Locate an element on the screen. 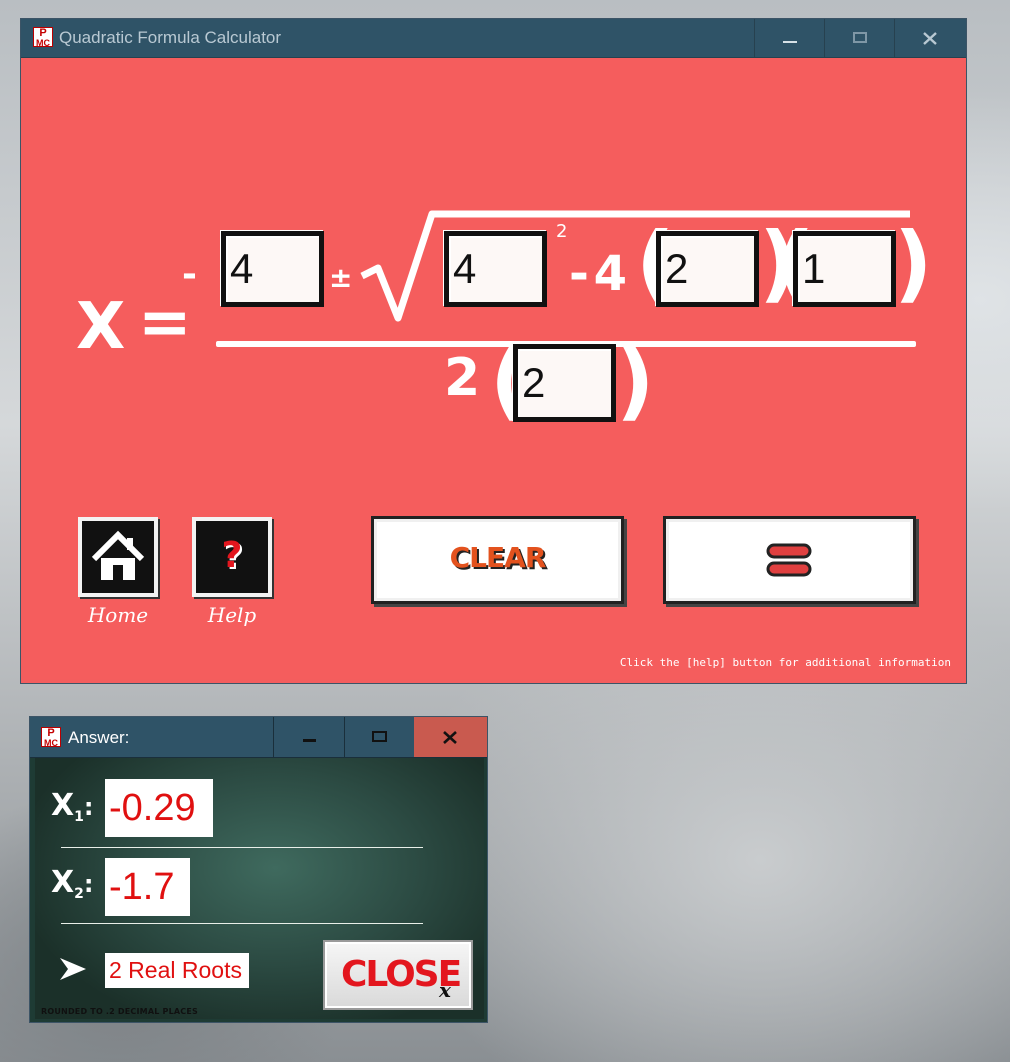  minus-four-term: - 4 is located at coordinates (598, 274).